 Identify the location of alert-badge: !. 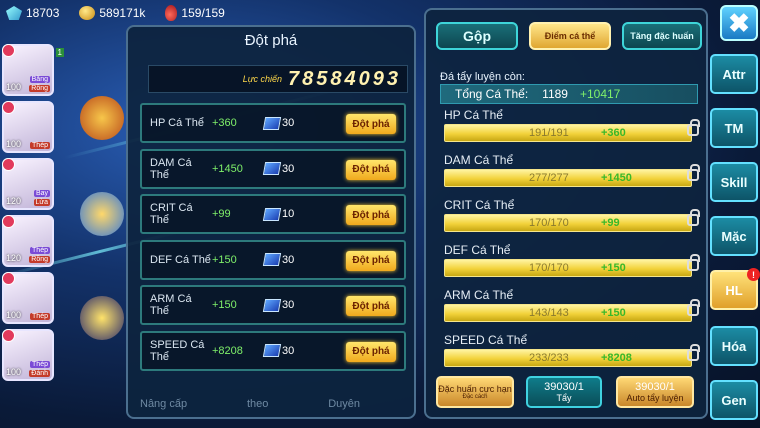
(753, 274).